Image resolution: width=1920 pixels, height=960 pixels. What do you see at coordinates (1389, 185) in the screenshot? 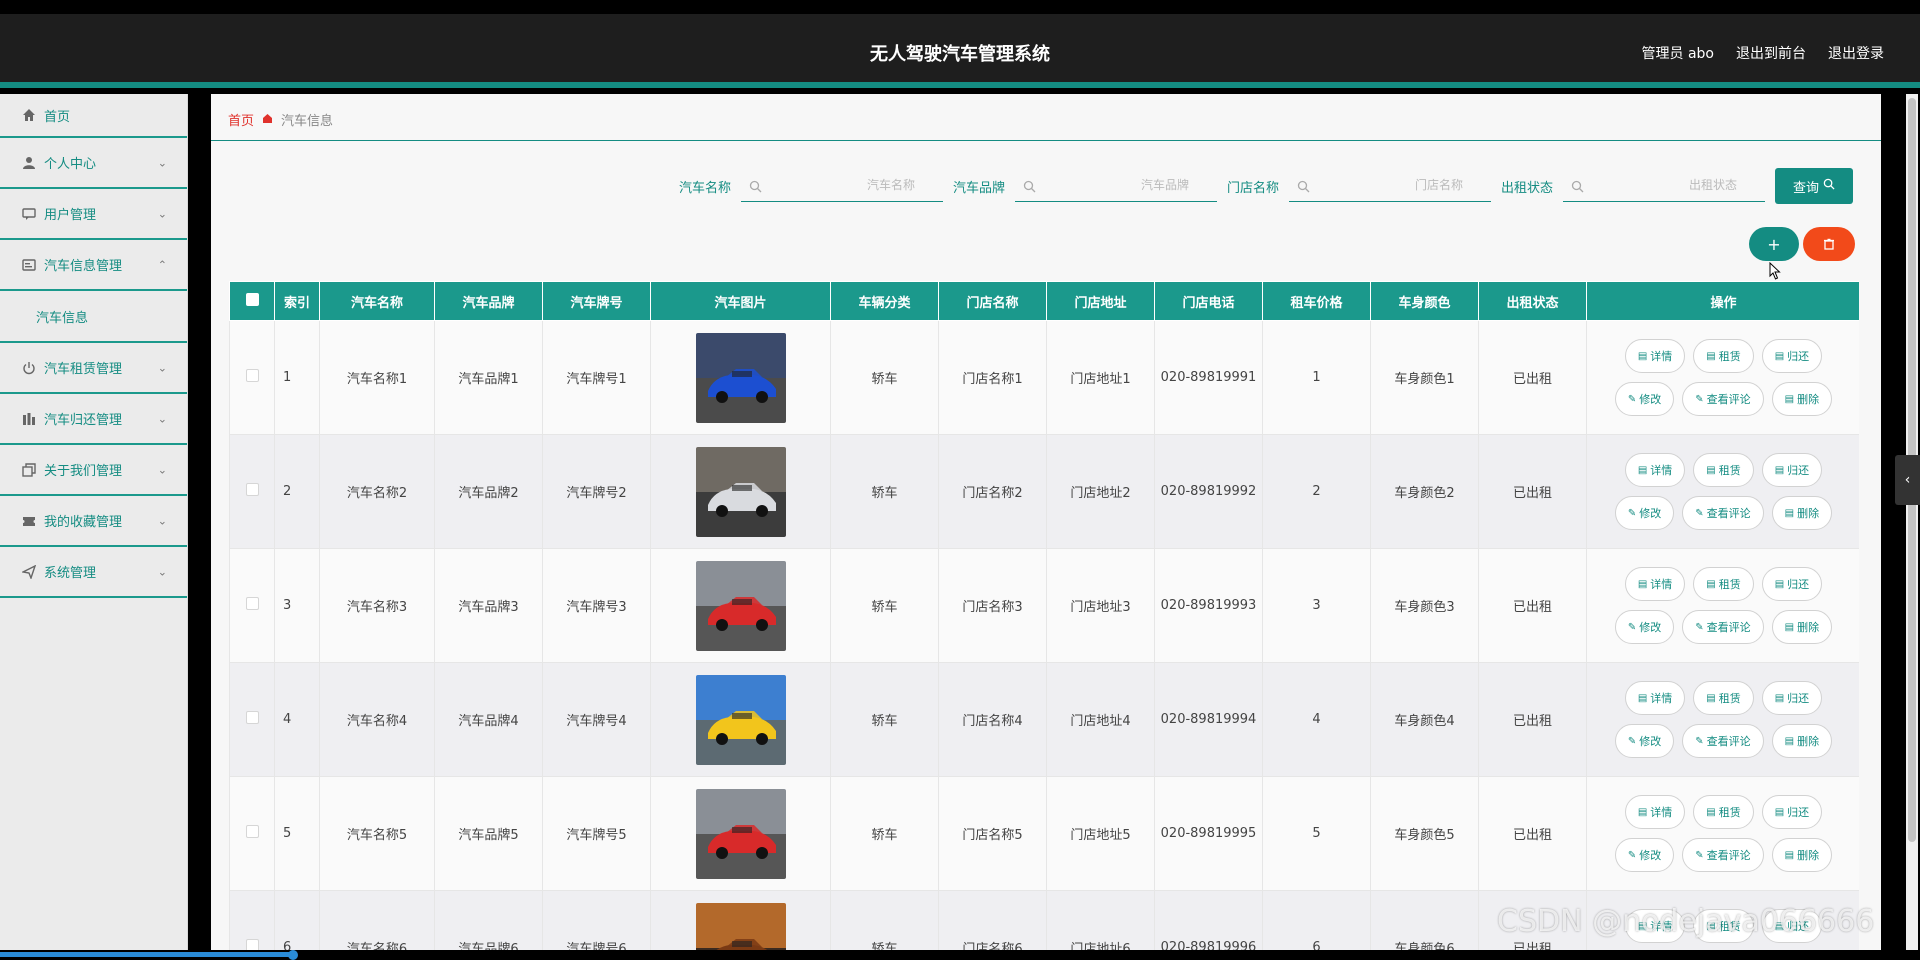
I see `store-name-input` at bounding box center [1389, 185].